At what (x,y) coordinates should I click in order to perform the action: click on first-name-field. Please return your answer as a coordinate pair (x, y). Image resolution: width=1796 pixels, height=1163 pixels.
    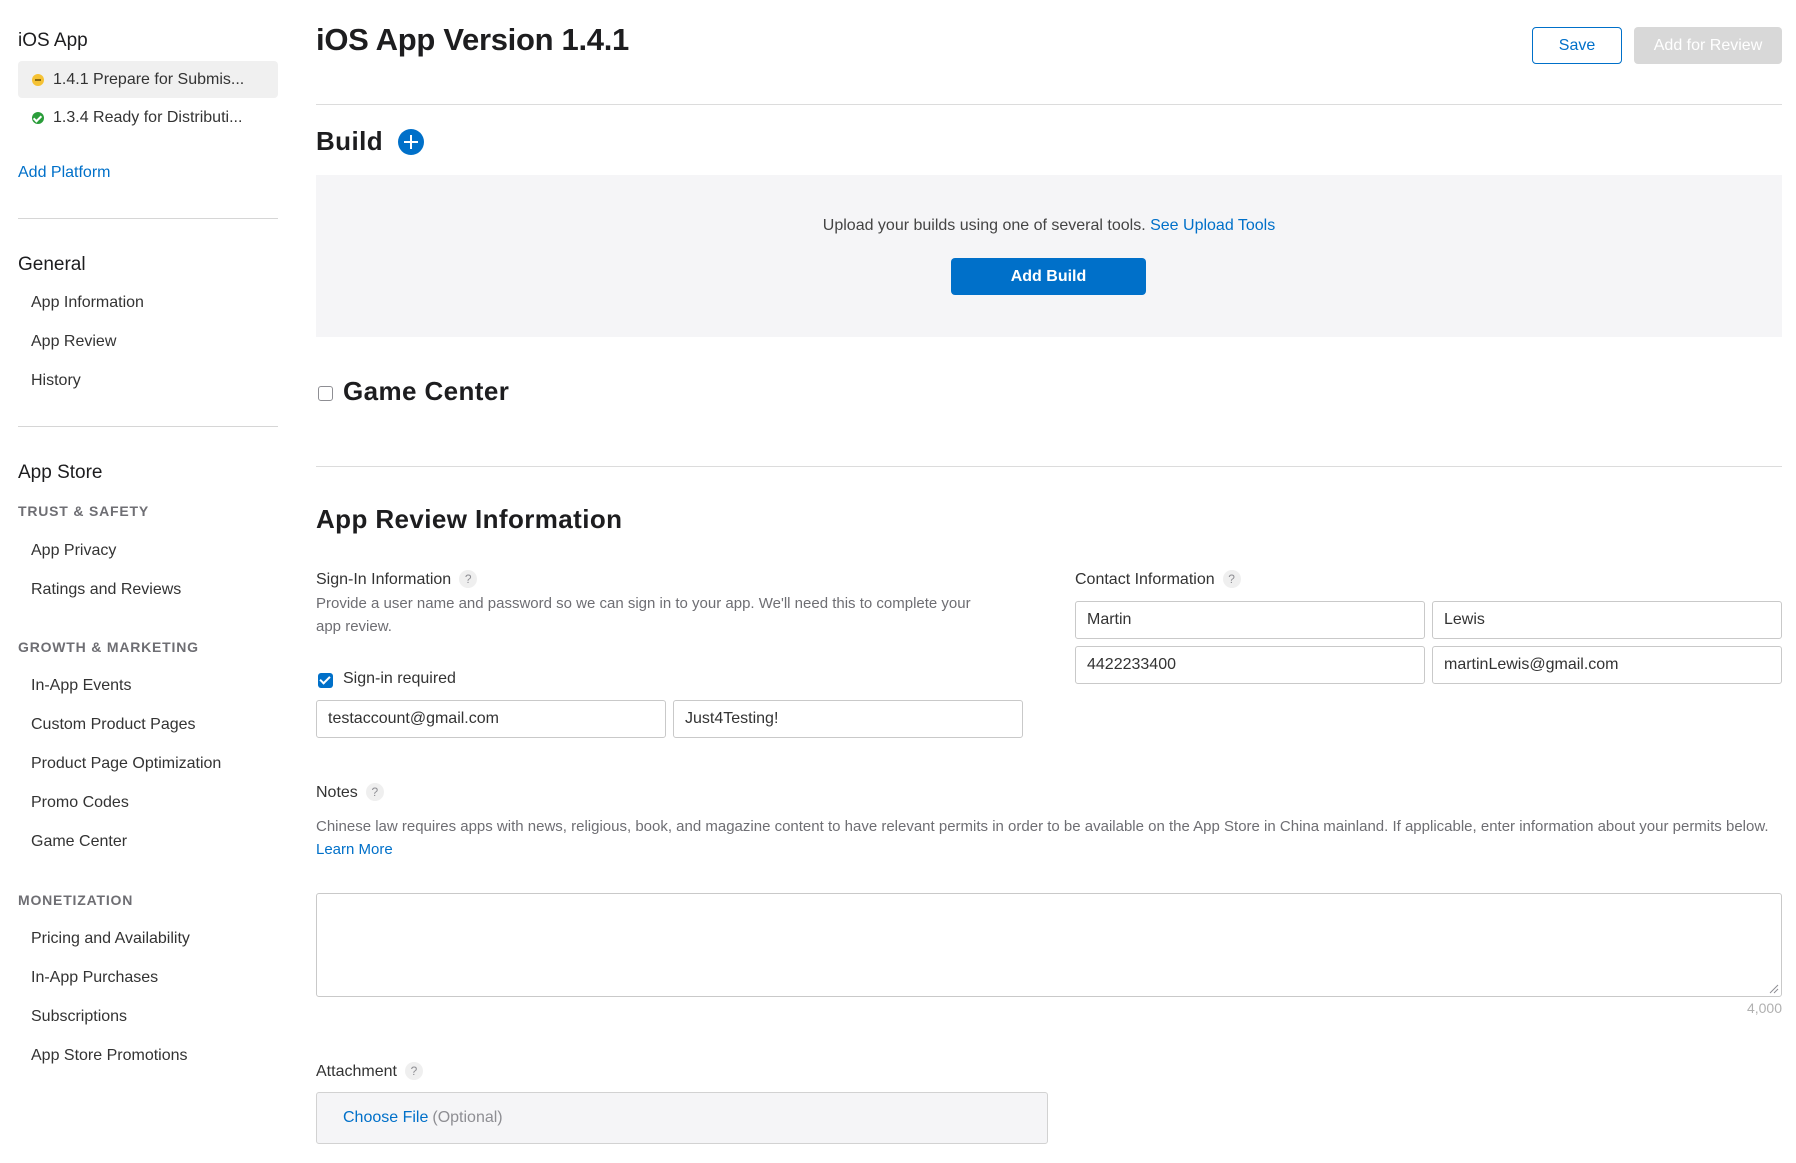
    Looking at the image, I should click on (1250, 620).